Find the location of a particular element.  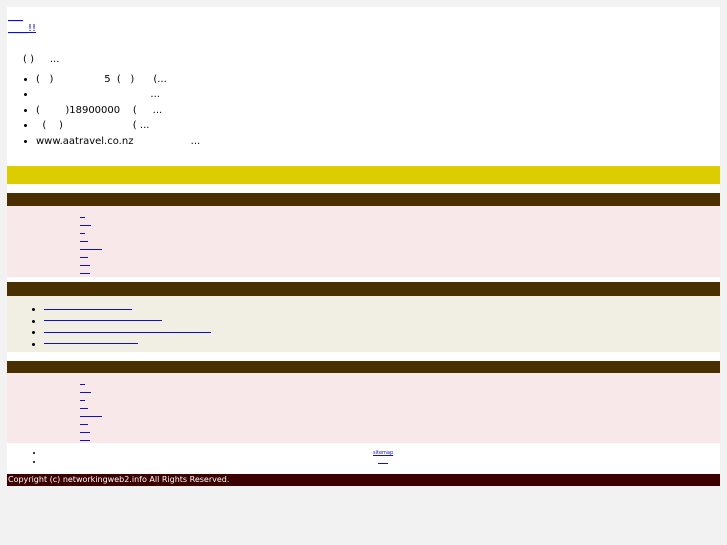

footer-link is located at coordinates (383, 463).